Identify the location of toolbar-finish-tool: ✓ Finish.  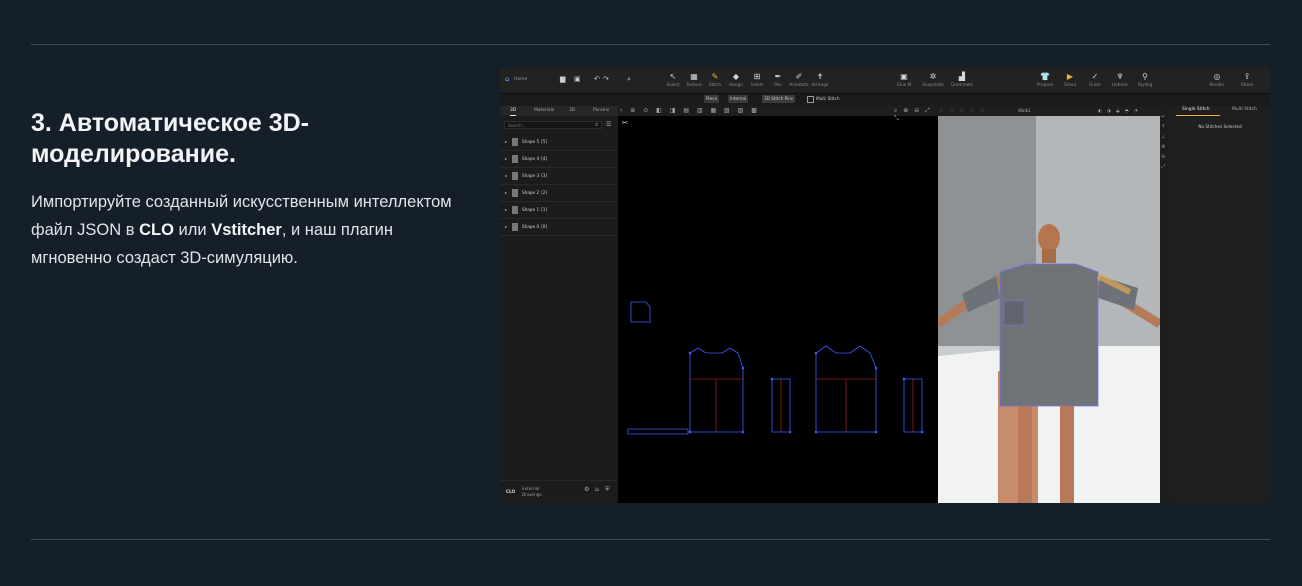
(1095, 79).